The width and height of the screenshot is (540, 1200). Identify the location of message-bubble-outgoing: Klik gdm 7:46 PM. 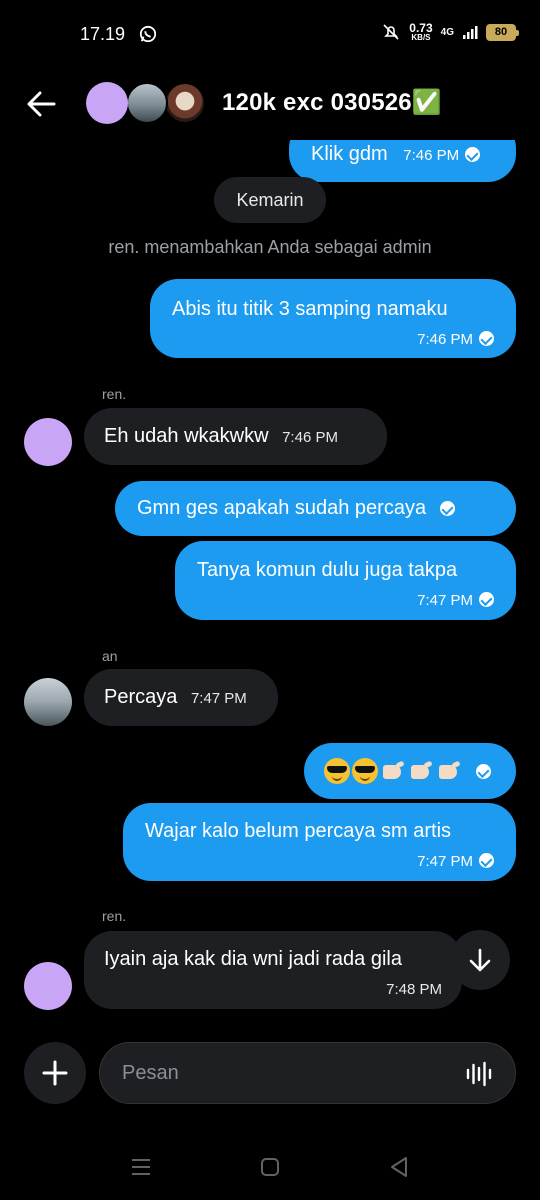
(402, 161).